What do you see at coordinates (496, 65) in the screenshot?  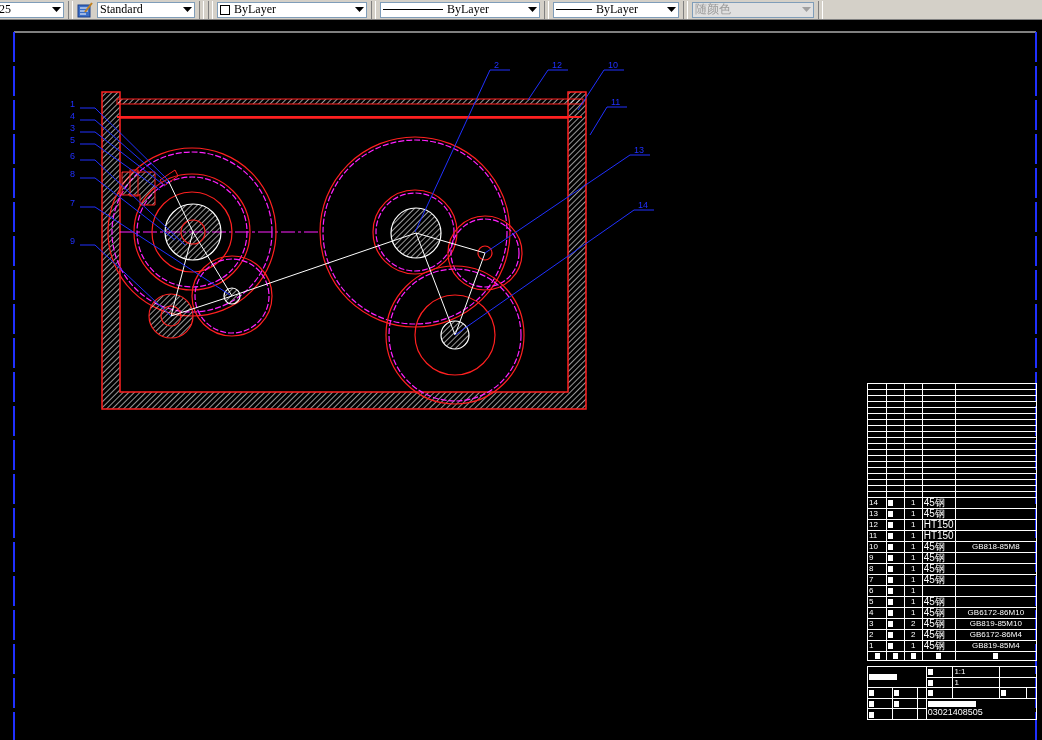 I see `part-number-label: 2` at bounding box center [496, 65].